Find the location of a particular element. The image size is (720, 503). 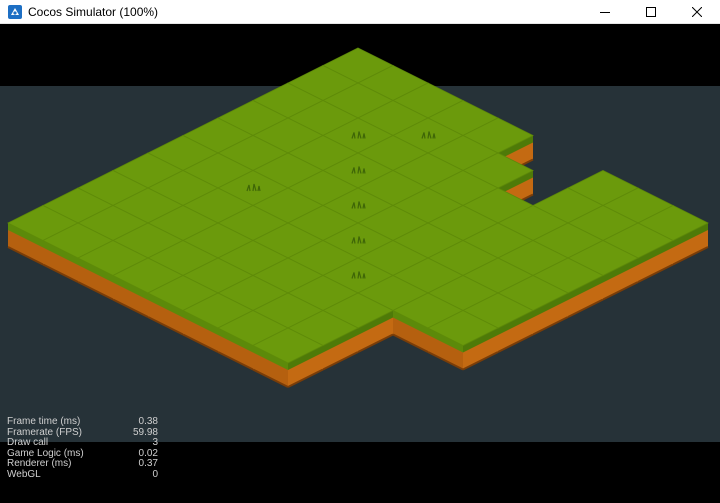

stat-row-frame-time: Frame time (ms) 0.38 is located at coordinates (82, 422).